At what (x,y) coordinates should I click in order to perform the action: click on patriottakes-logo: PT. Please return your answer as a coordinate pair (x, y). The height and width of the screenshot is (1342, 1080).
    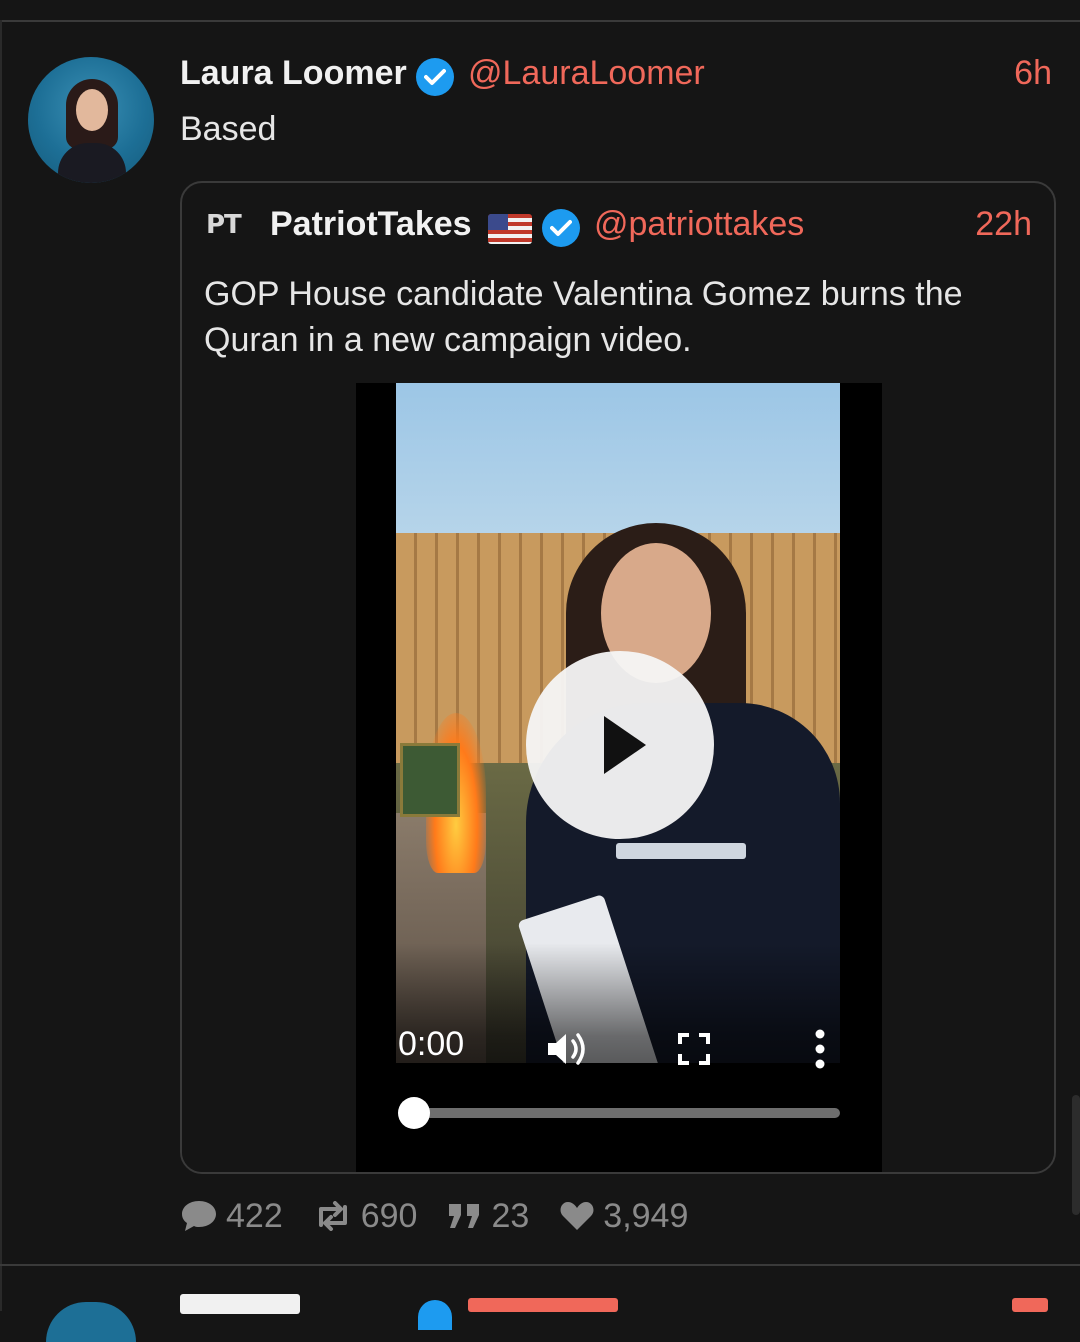
    Looking at the image, I should click on (224, 225).